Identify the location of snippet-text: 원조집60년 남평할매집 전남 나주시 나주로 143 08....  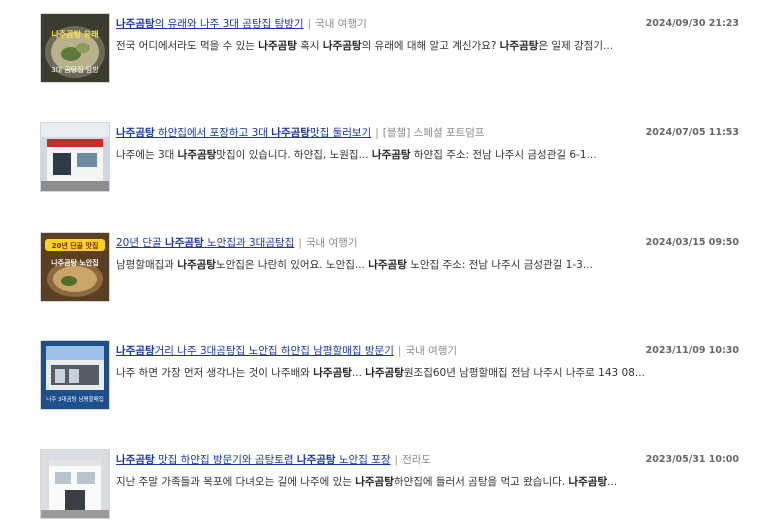
(524, 373).